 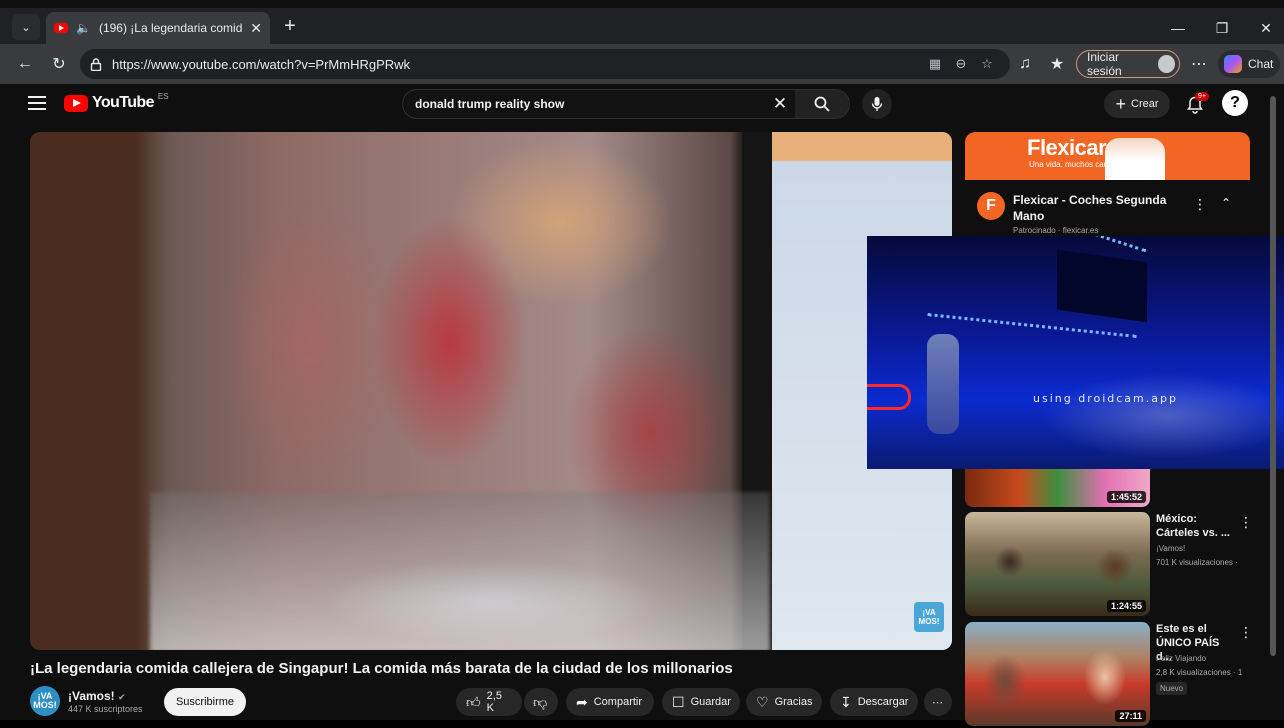 I want to click on thanks-button: ♡ Gracias, so click(x=784, y=702).